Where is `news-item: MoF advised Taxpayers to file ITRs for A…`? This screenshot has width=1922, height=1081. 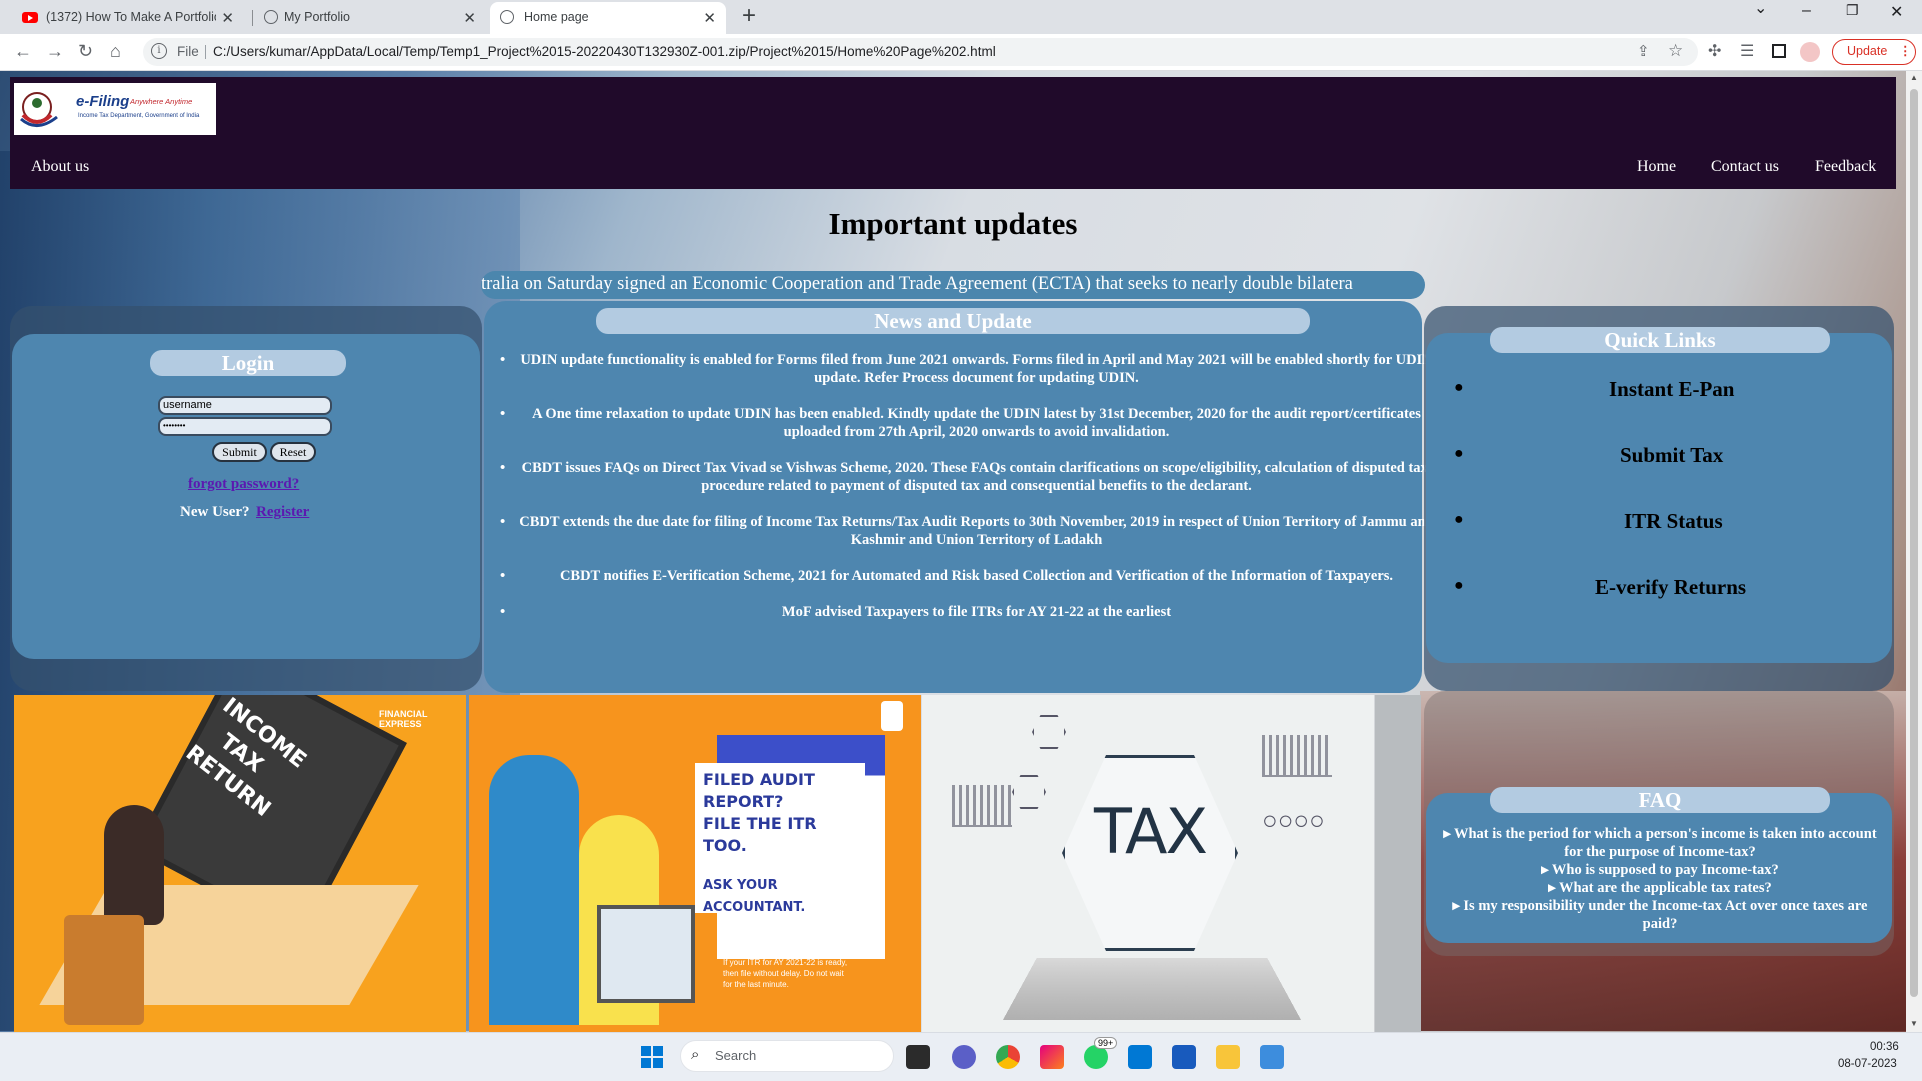
news-item: MoF advised Taxpayers to file ITRs for A… is located at coordinates (969, 612).